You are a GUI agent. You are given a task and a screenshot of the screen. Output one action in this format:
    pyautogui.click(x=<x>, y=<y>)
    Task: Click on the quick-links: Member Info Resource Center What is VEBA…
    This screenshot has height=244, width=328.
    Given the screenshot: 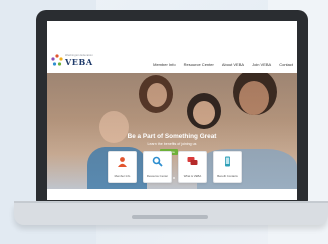 What is the action you would take?
    pyautogui.click(x=175, y=167)
    